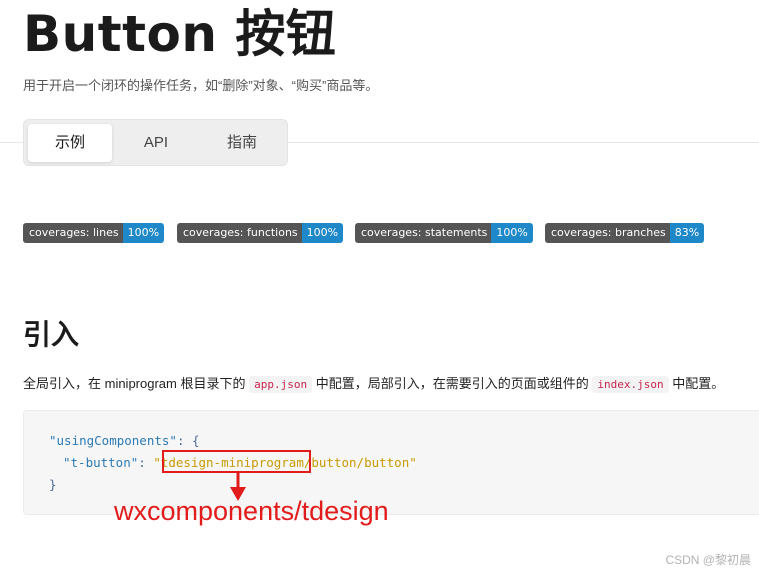  Describe the element at coordinates (146, 462) in the screenshot. I see `code-punct: :` at that location.